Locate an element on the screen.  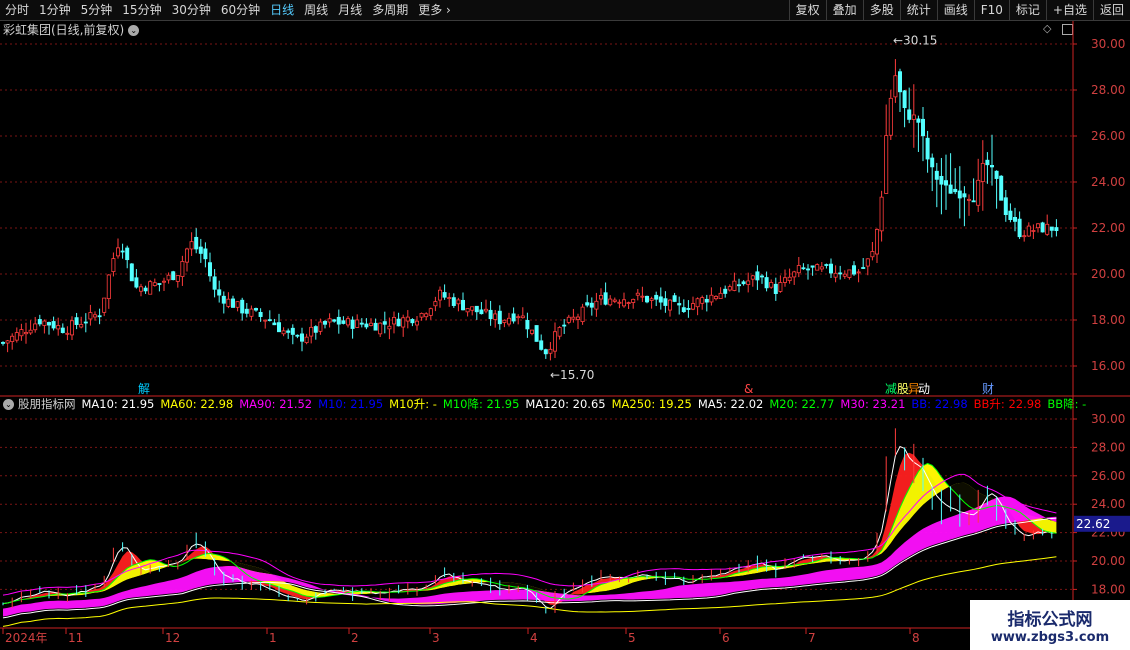
ind-price-label-2: 26.00 is located at coordinates (1108, 476).